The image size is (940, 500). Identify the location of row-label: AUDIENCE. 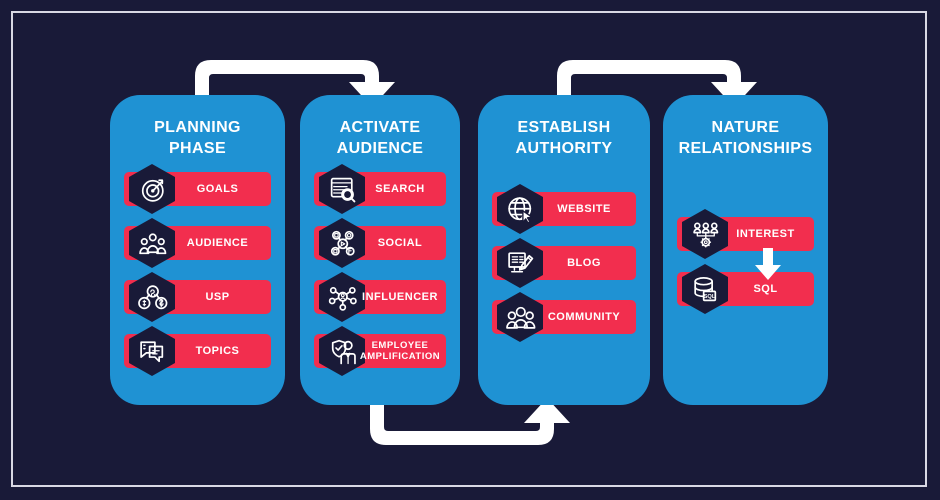
(217, 242).